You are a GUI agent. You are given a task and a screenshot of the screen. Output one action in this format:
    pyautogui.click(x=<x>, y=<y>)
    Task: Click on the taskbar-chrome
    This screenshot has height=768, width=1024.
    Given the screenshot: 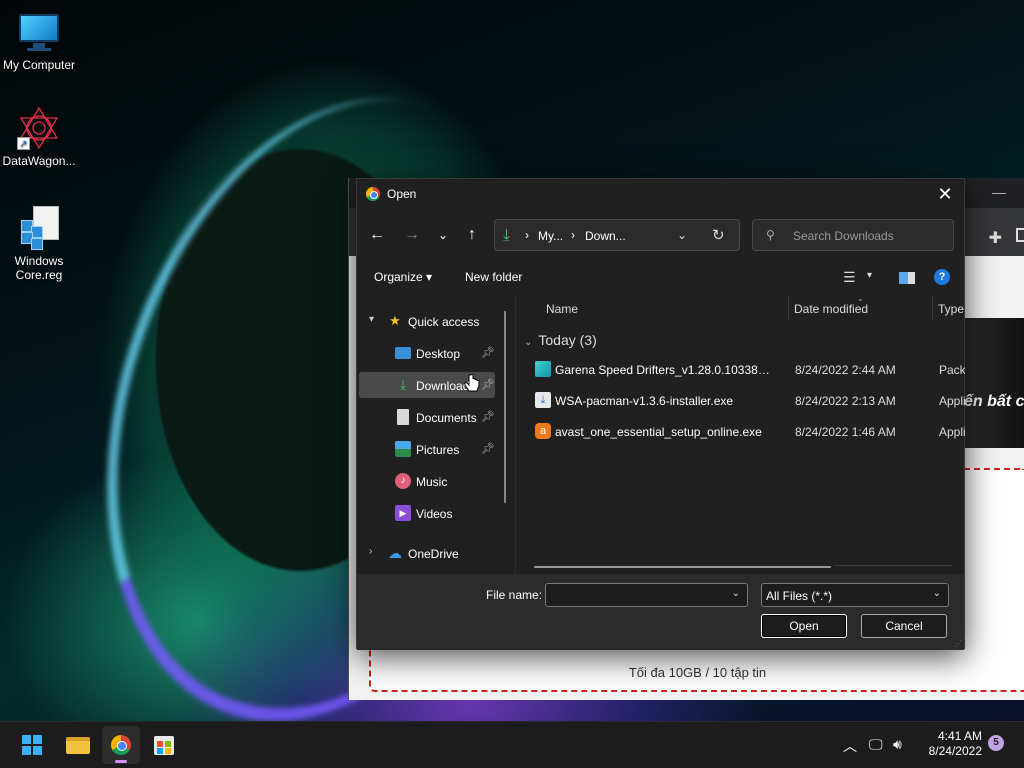 What is the action you would take?
    pyautogui.click(x=121, y=745)
    